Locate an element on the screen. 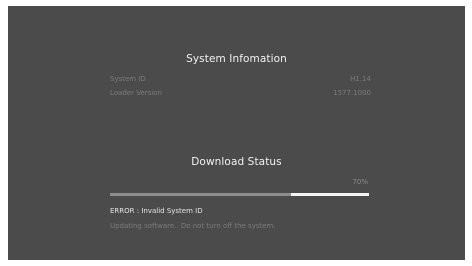 This screenshot has width=472, height=266. system-id-label: System ID is located at coordinates (128, 79).